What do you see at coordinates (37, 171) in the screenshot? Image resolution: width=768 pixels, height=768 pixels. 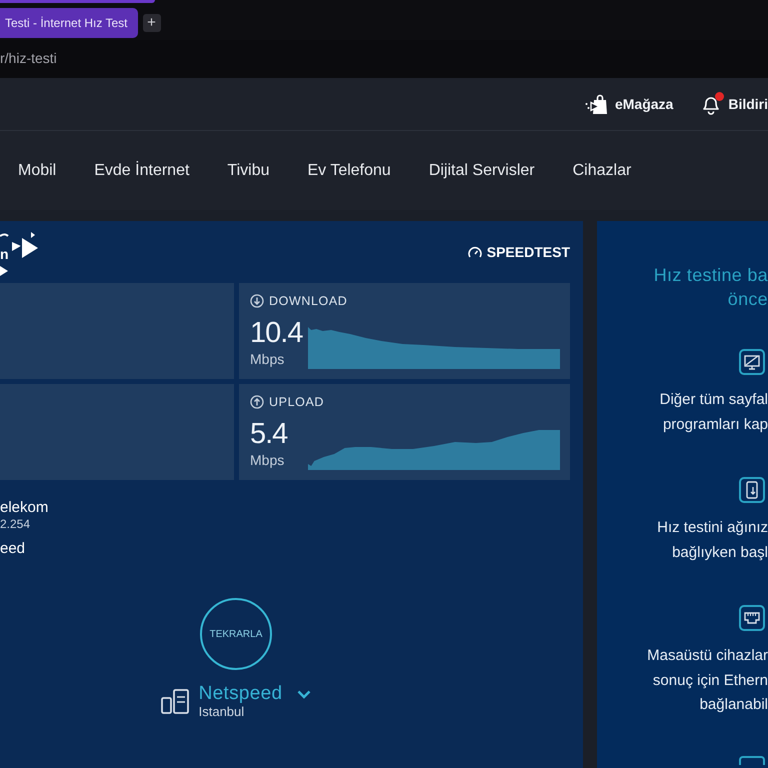 I see `nav-link: Mobil` at bounding box center [37, 171].